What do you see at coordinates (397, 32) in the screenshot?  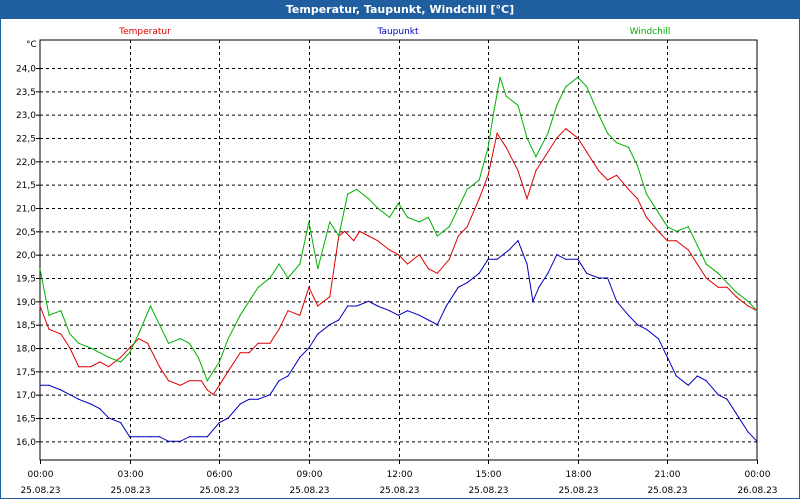 I see `legend-taupunkt: Taupunkt` at bounding box center [397, 32].